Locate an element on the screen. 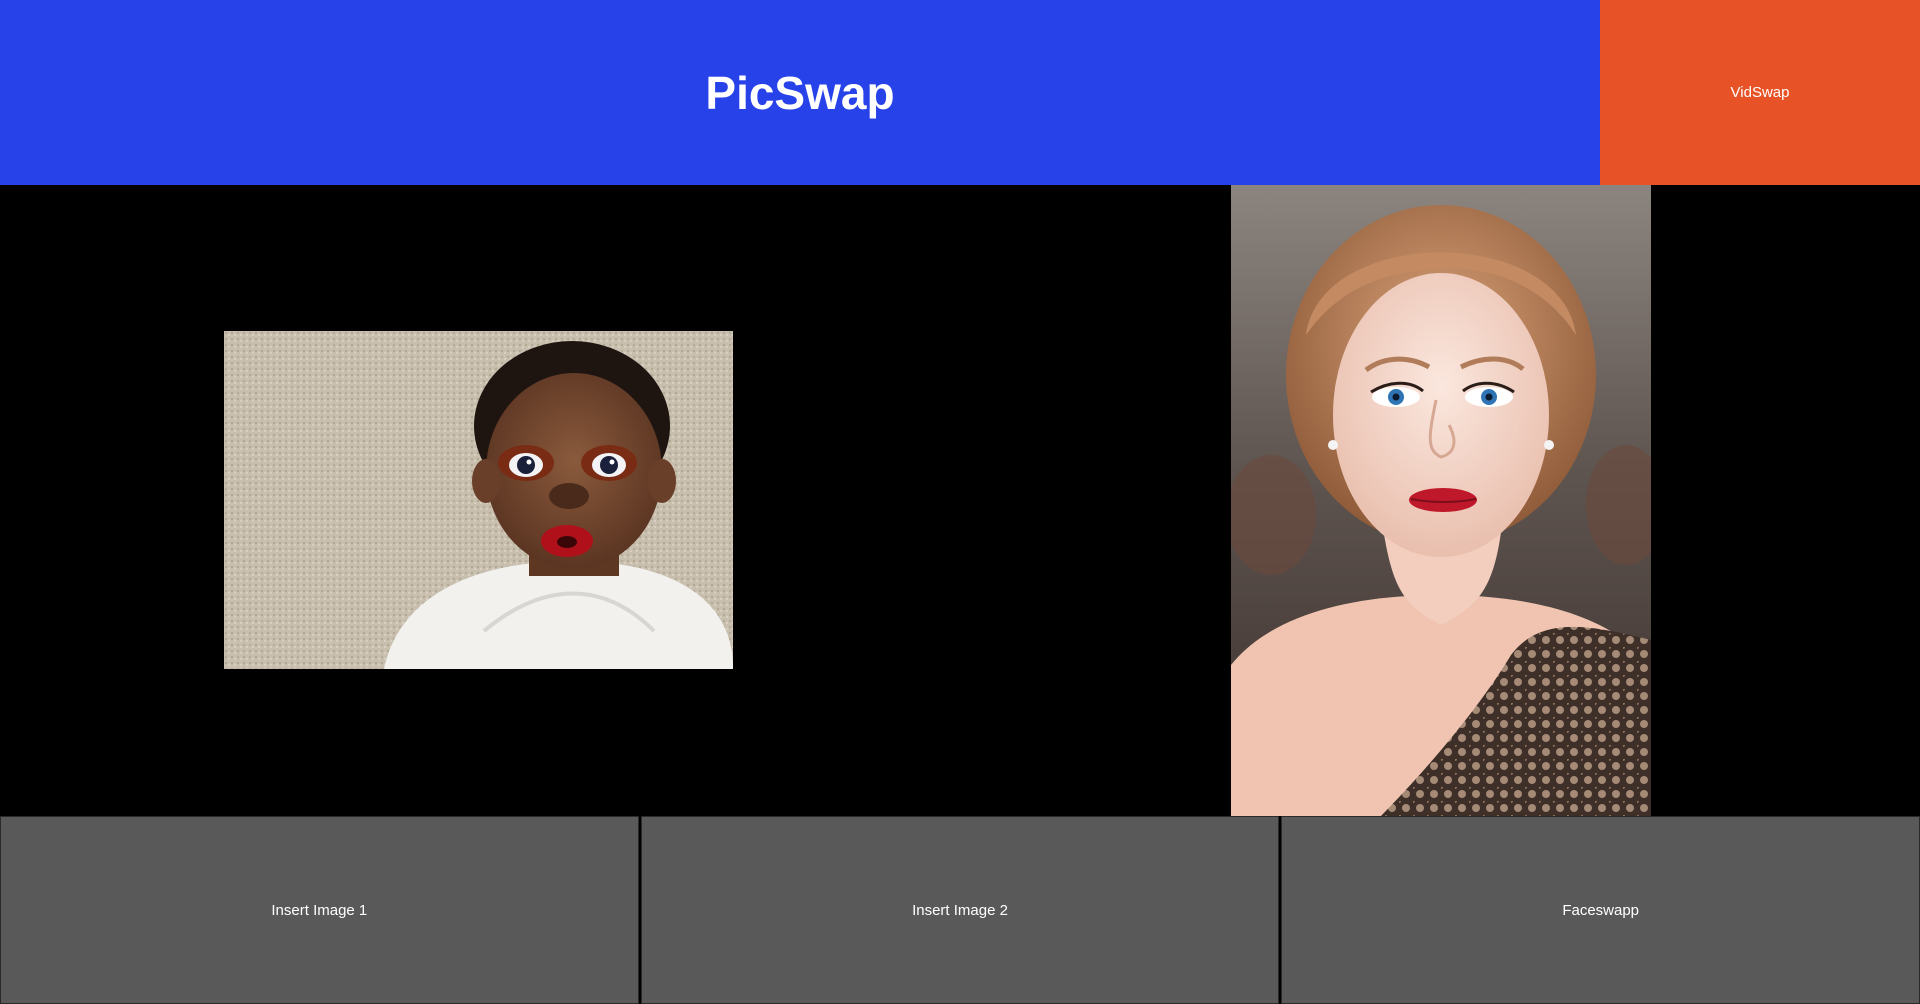 The width and height of the screenshot is (1920, 1004). baby-photo is located at coordinates (478, 500).